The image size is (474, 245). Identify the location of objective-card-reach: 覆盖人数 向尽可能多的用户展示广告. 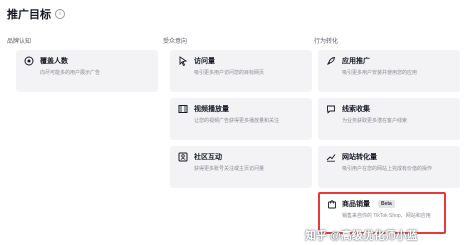
(87, 71).